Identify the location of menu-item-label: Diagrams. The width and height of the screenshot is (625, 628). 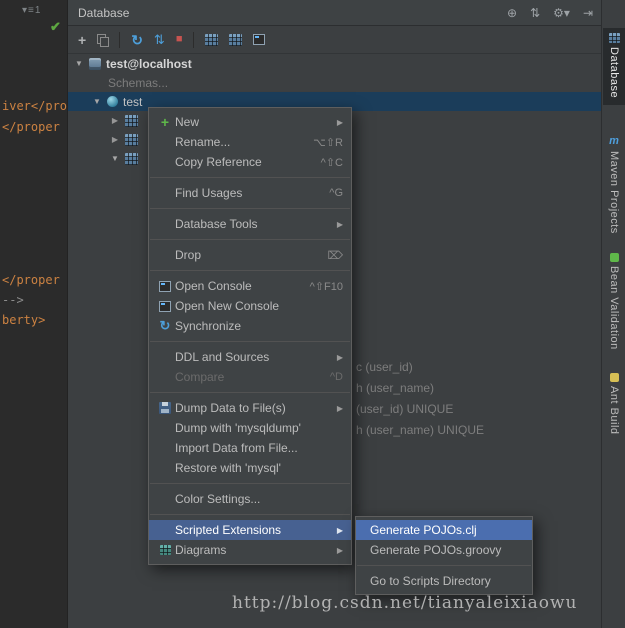
(201, 550).